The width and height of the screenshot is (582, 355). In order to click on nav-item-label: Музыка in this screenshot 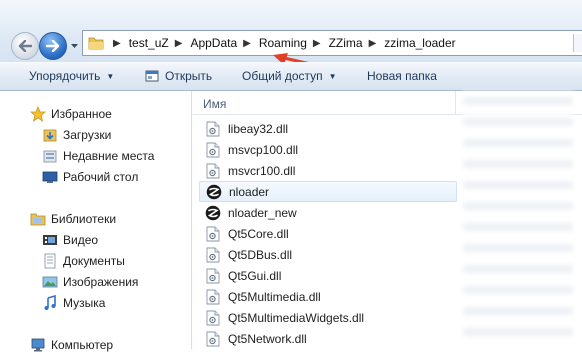, I will do `click(84, 303)`.